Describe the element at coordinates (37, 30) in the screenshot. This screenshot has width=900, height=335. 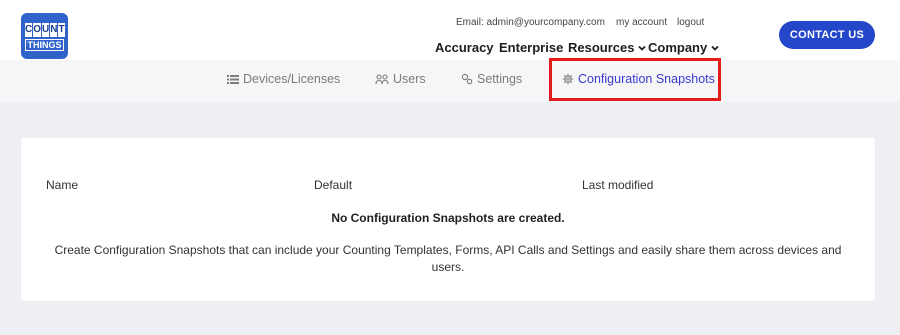
I see `logo-letter: O` at that location.